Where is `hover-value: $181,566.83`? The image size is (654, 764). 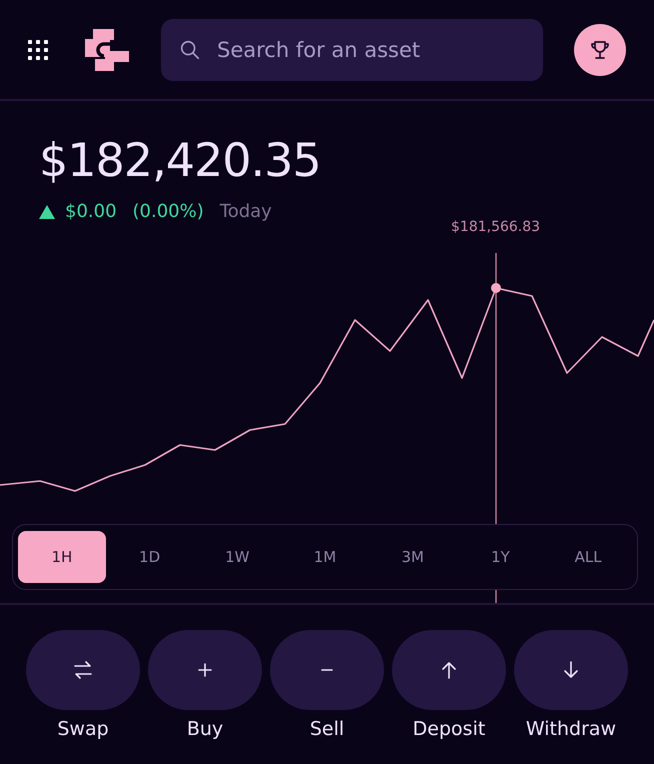 hover-value: $181,566.83 is located at coordinates (495, 227).